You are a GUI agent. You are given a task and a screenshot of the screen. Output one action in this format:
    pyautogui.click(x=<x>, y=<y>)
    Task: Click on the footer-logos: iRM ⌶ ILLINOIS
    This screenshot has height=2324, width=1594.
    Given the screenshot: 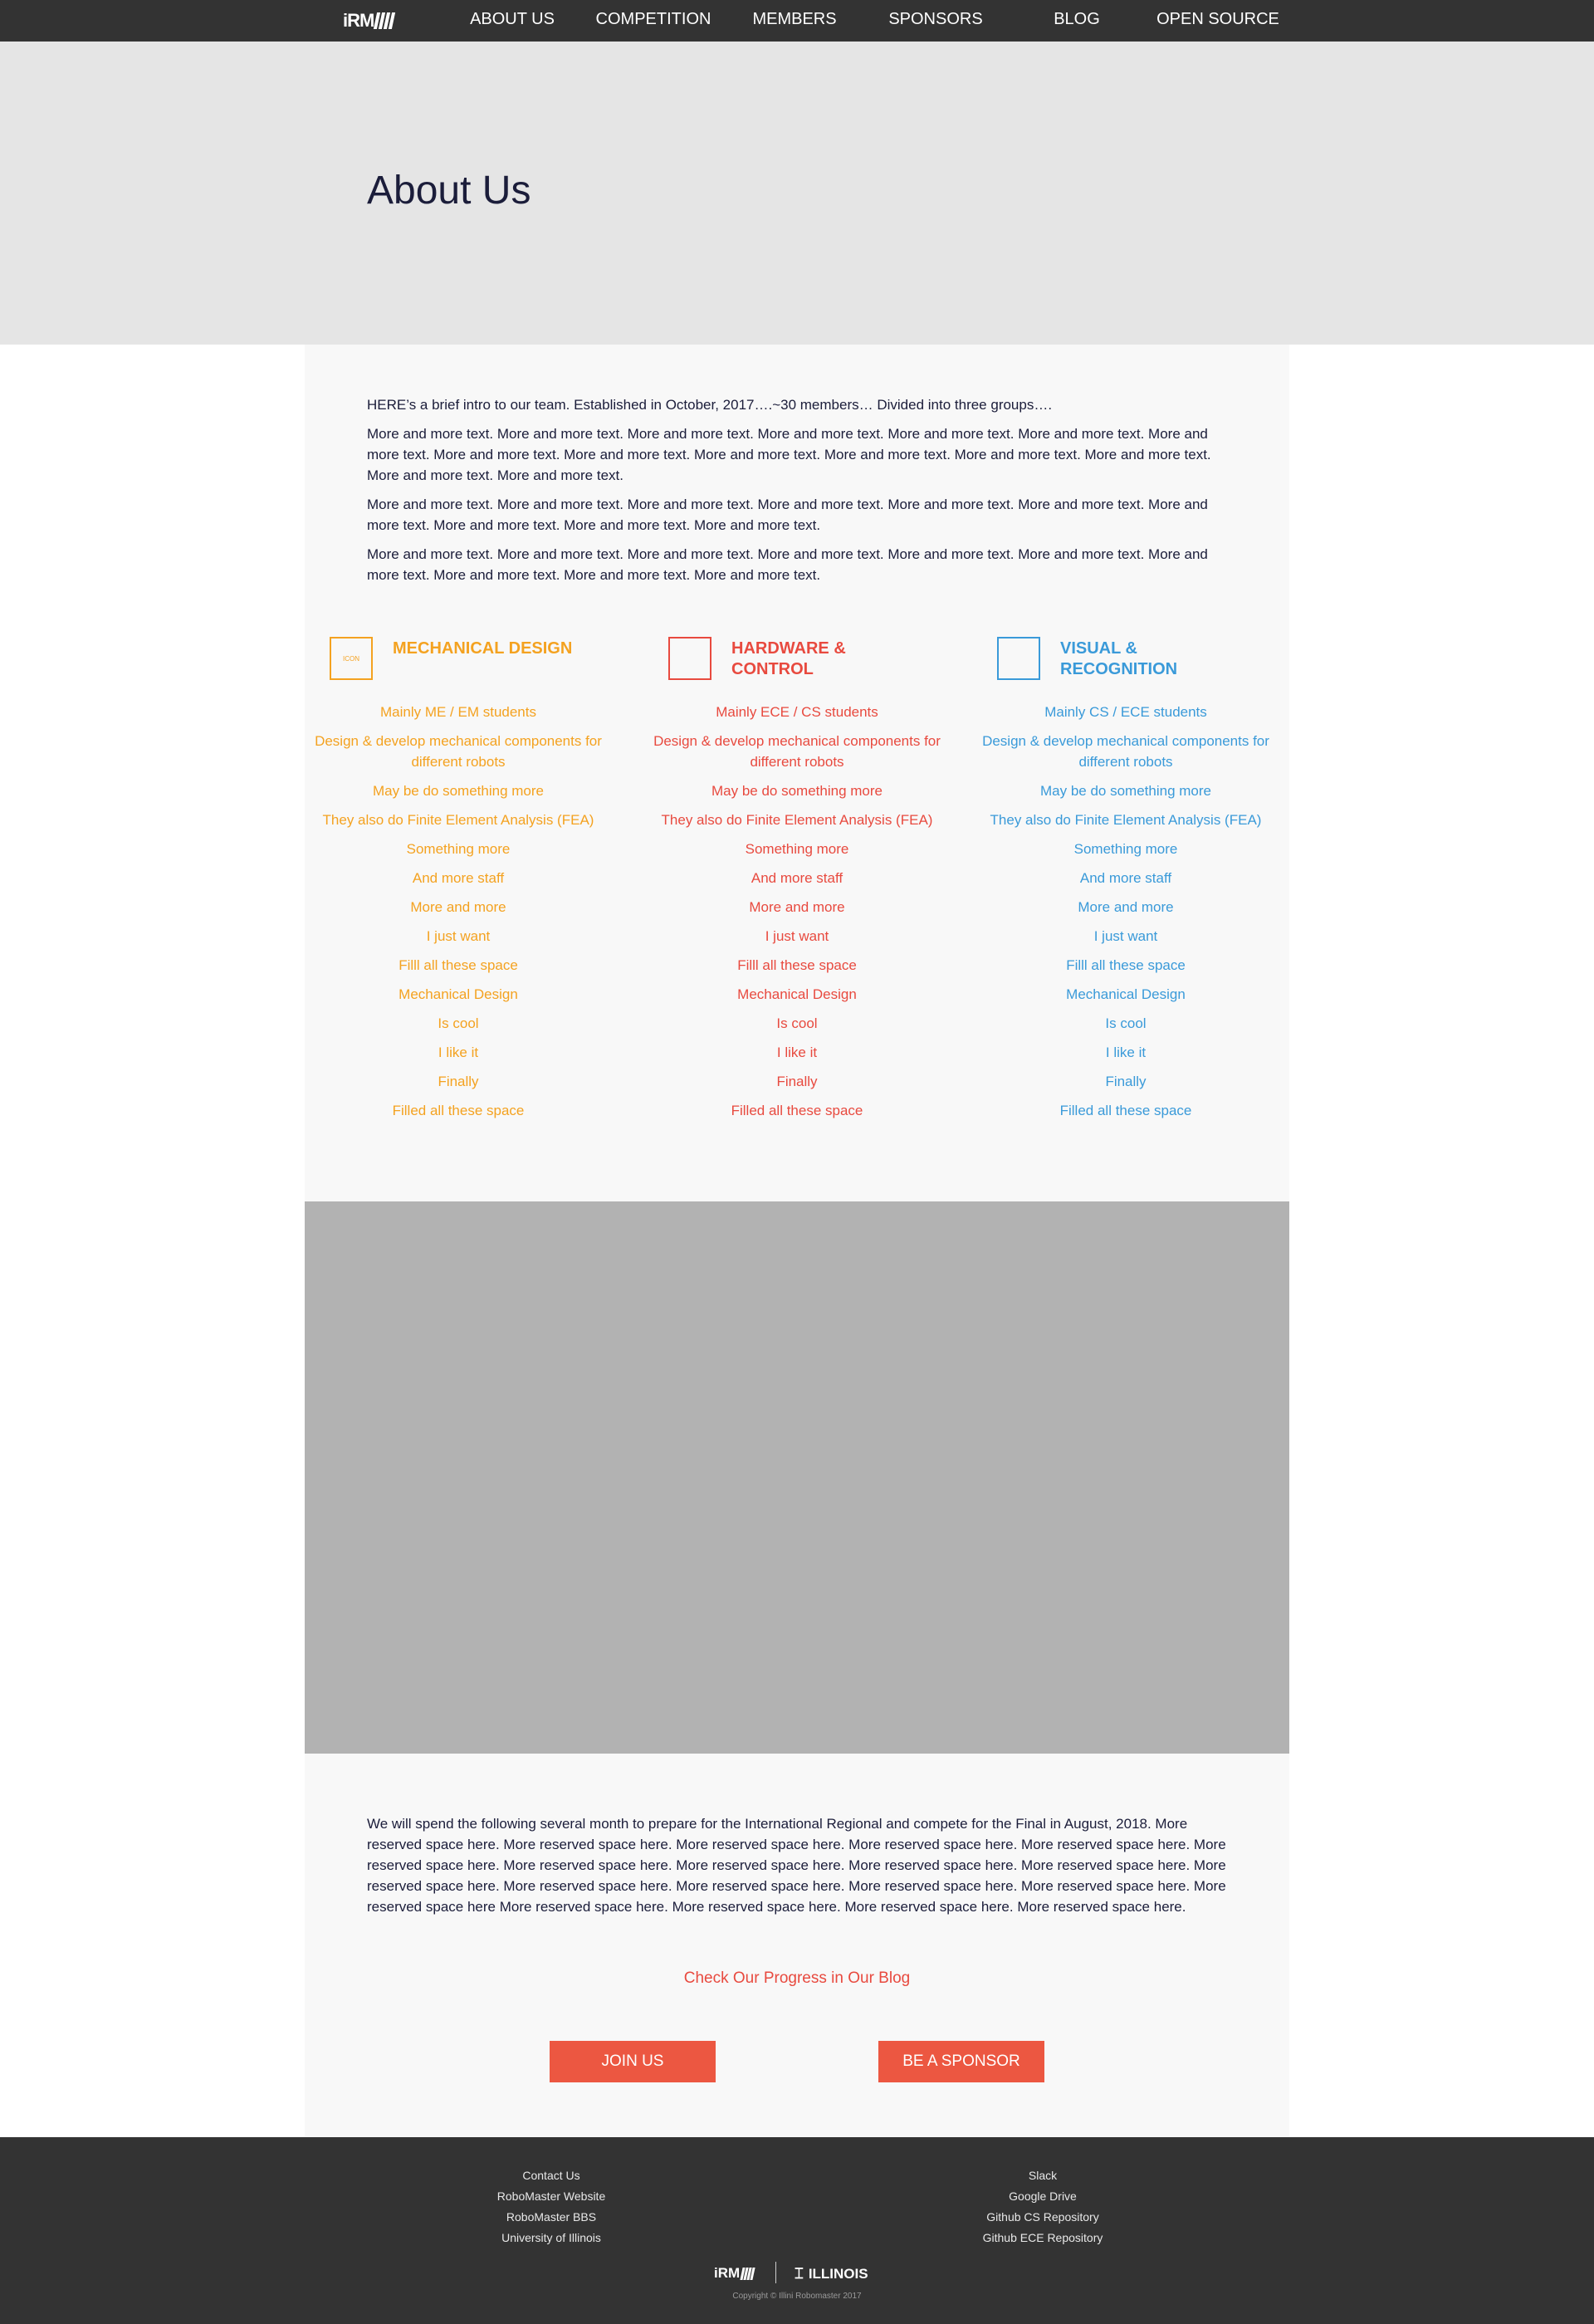 What is the action you would take?
    pyautogui.click(x=797, y=2274)
    